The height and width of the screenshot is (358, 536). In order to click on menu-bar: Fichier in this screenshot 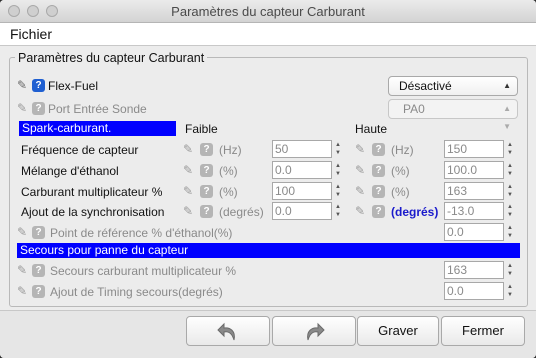, I will do `click(268, 34)`.